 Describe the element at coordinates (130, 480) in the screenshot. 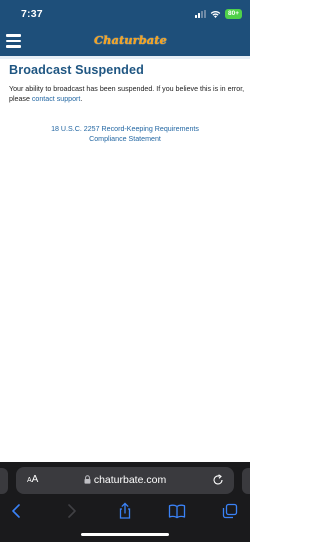

I see `url-text: chaturbate.com` at that location.